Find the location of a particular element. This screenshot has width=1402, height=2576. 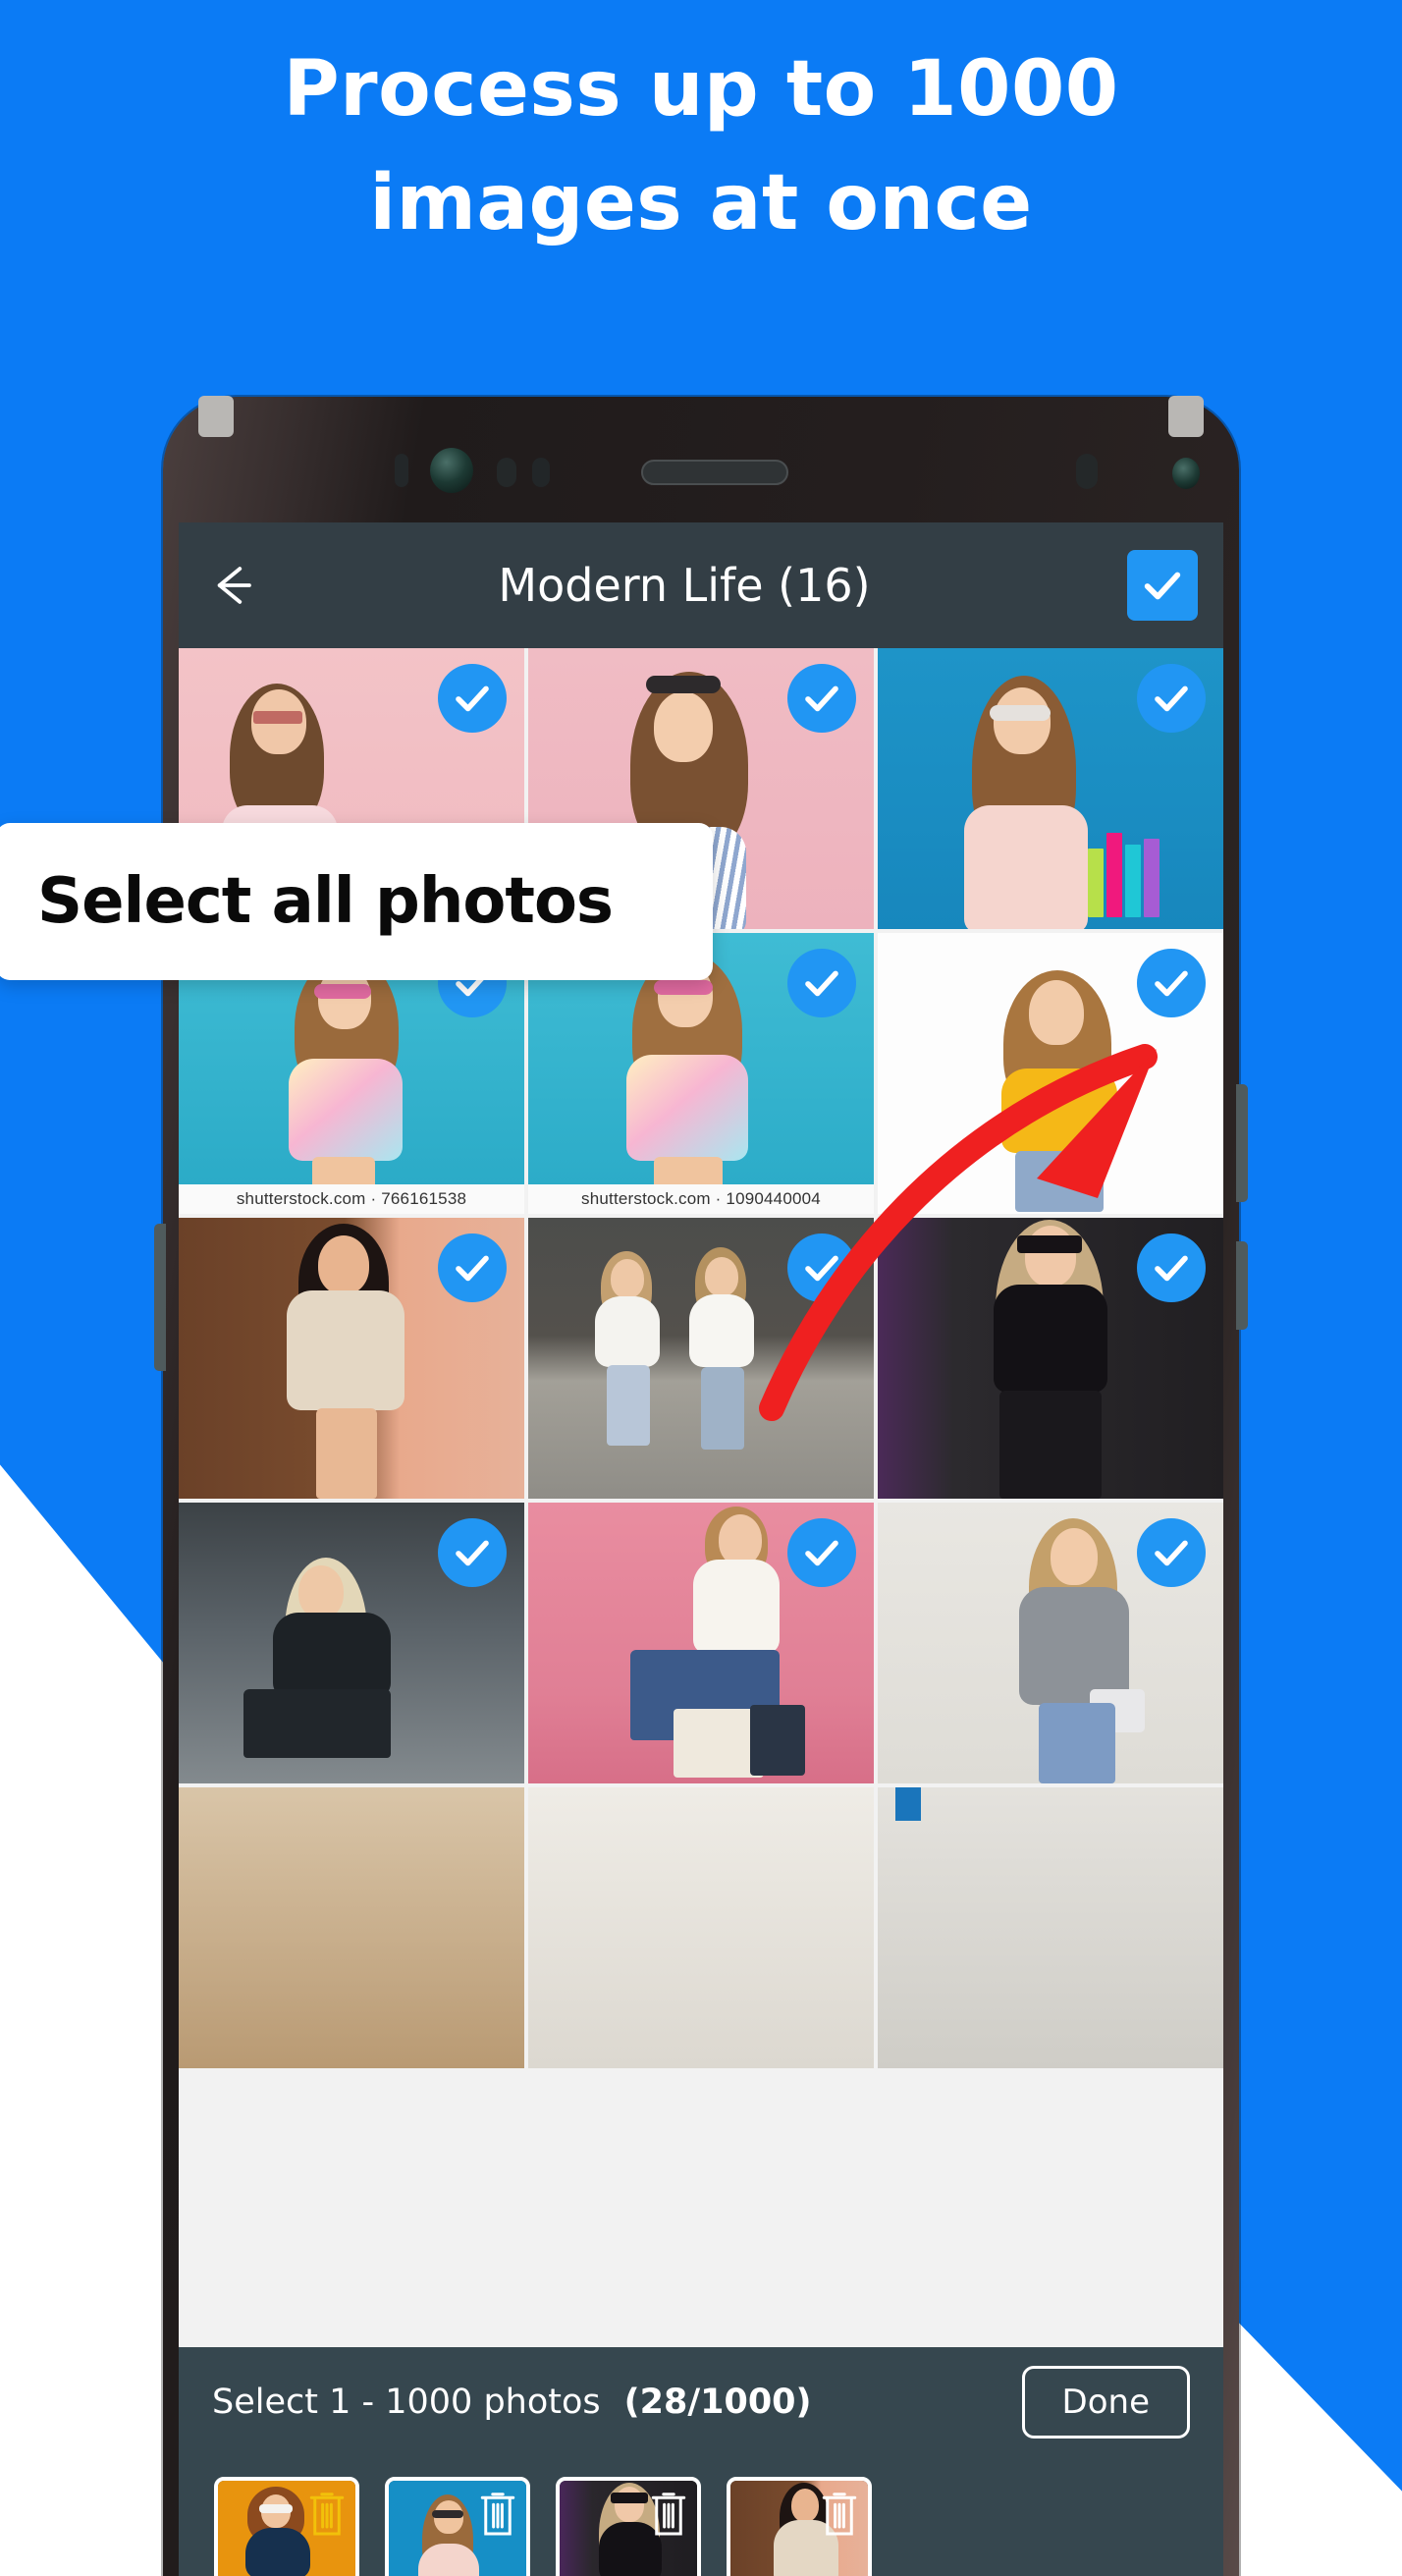

done-button: Done is located at coordinates (1105, 2402).